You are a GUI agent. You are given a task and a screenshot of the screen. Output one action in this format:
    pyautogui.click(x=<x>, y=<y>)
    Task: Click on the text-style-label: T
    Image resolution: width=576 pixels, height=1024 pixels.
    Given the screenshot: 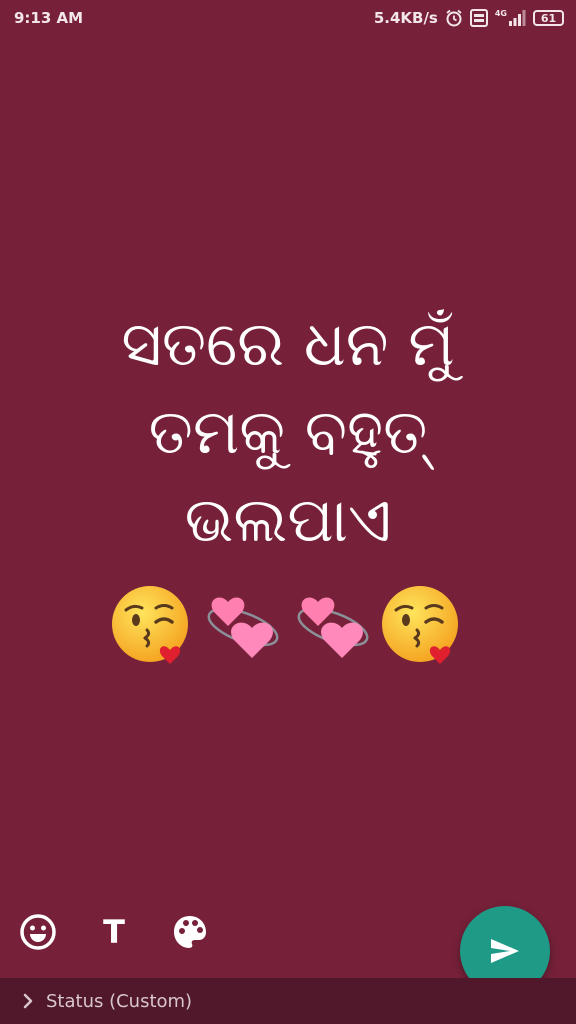 What is the action you would take?
    pyautogui.click(x=114, y=932)
    